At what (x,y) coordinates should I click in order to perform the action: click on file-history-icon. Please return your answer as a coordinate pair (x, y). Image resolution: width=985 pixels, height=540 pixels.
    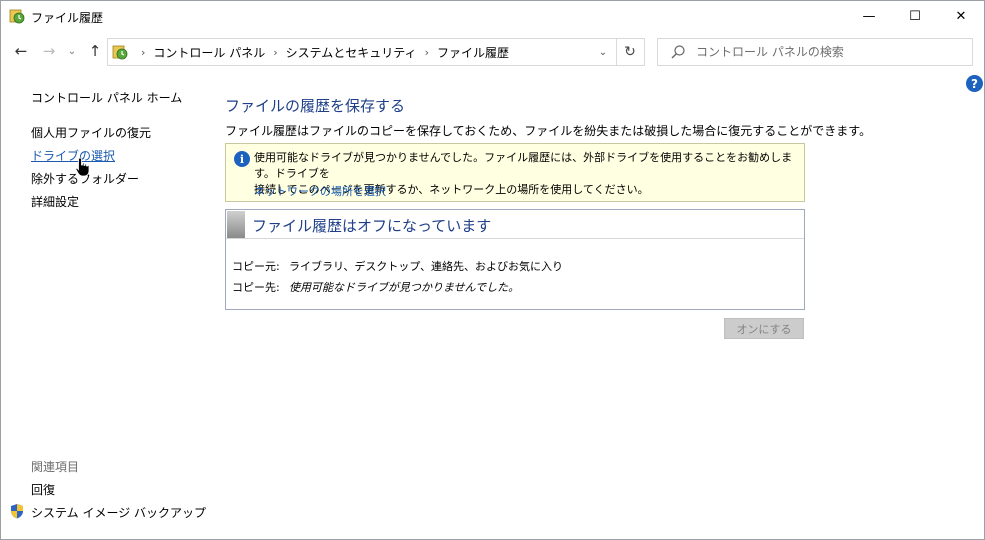
    Looking at the image, I should click on (17, 16).